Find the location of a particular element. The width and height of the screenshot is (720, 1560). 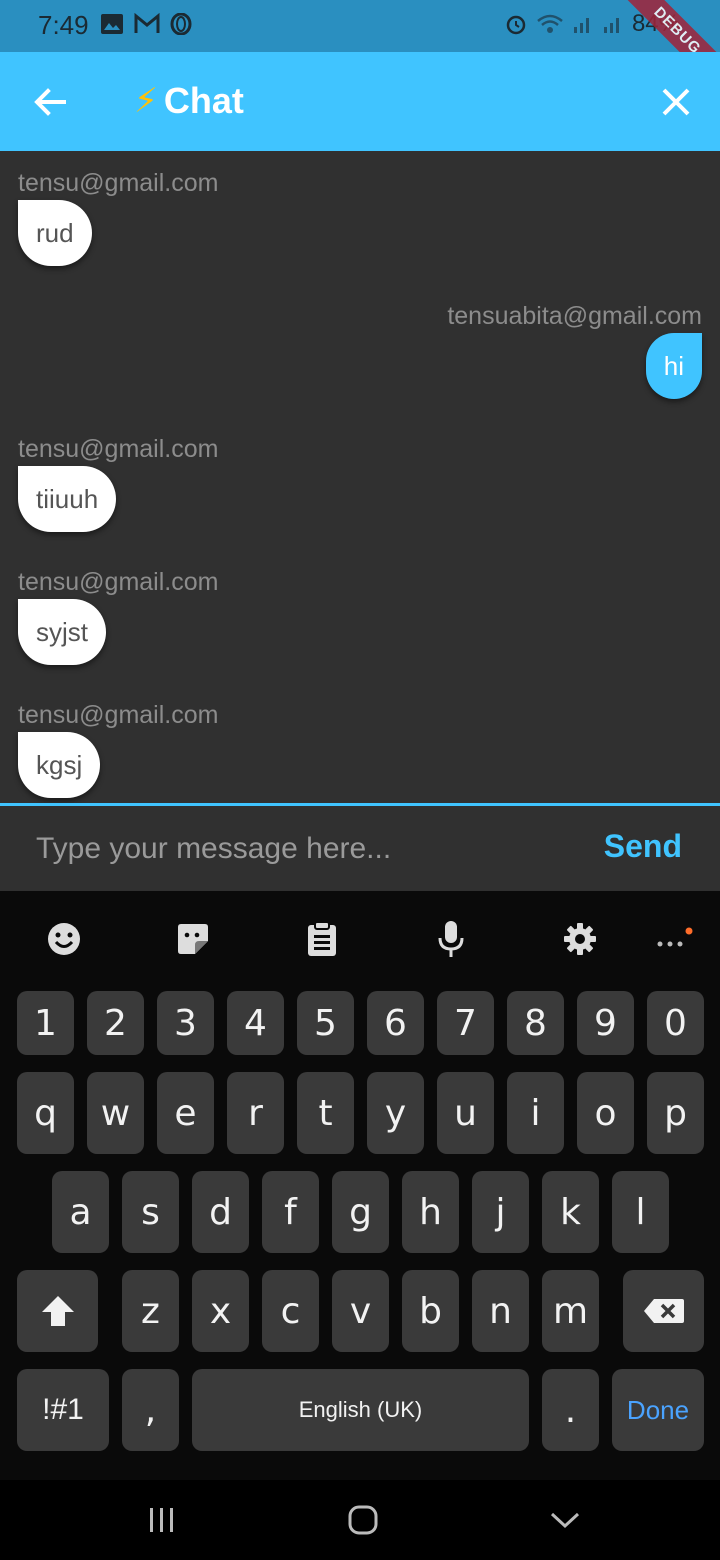

back-button is located at coordinates (50, 102).